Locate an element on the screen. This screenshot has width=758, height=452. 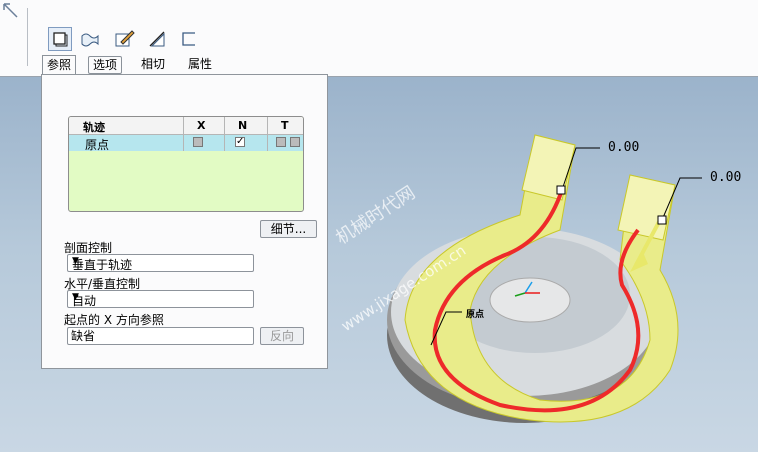
thin-icon is located at coordinates (157, 39).